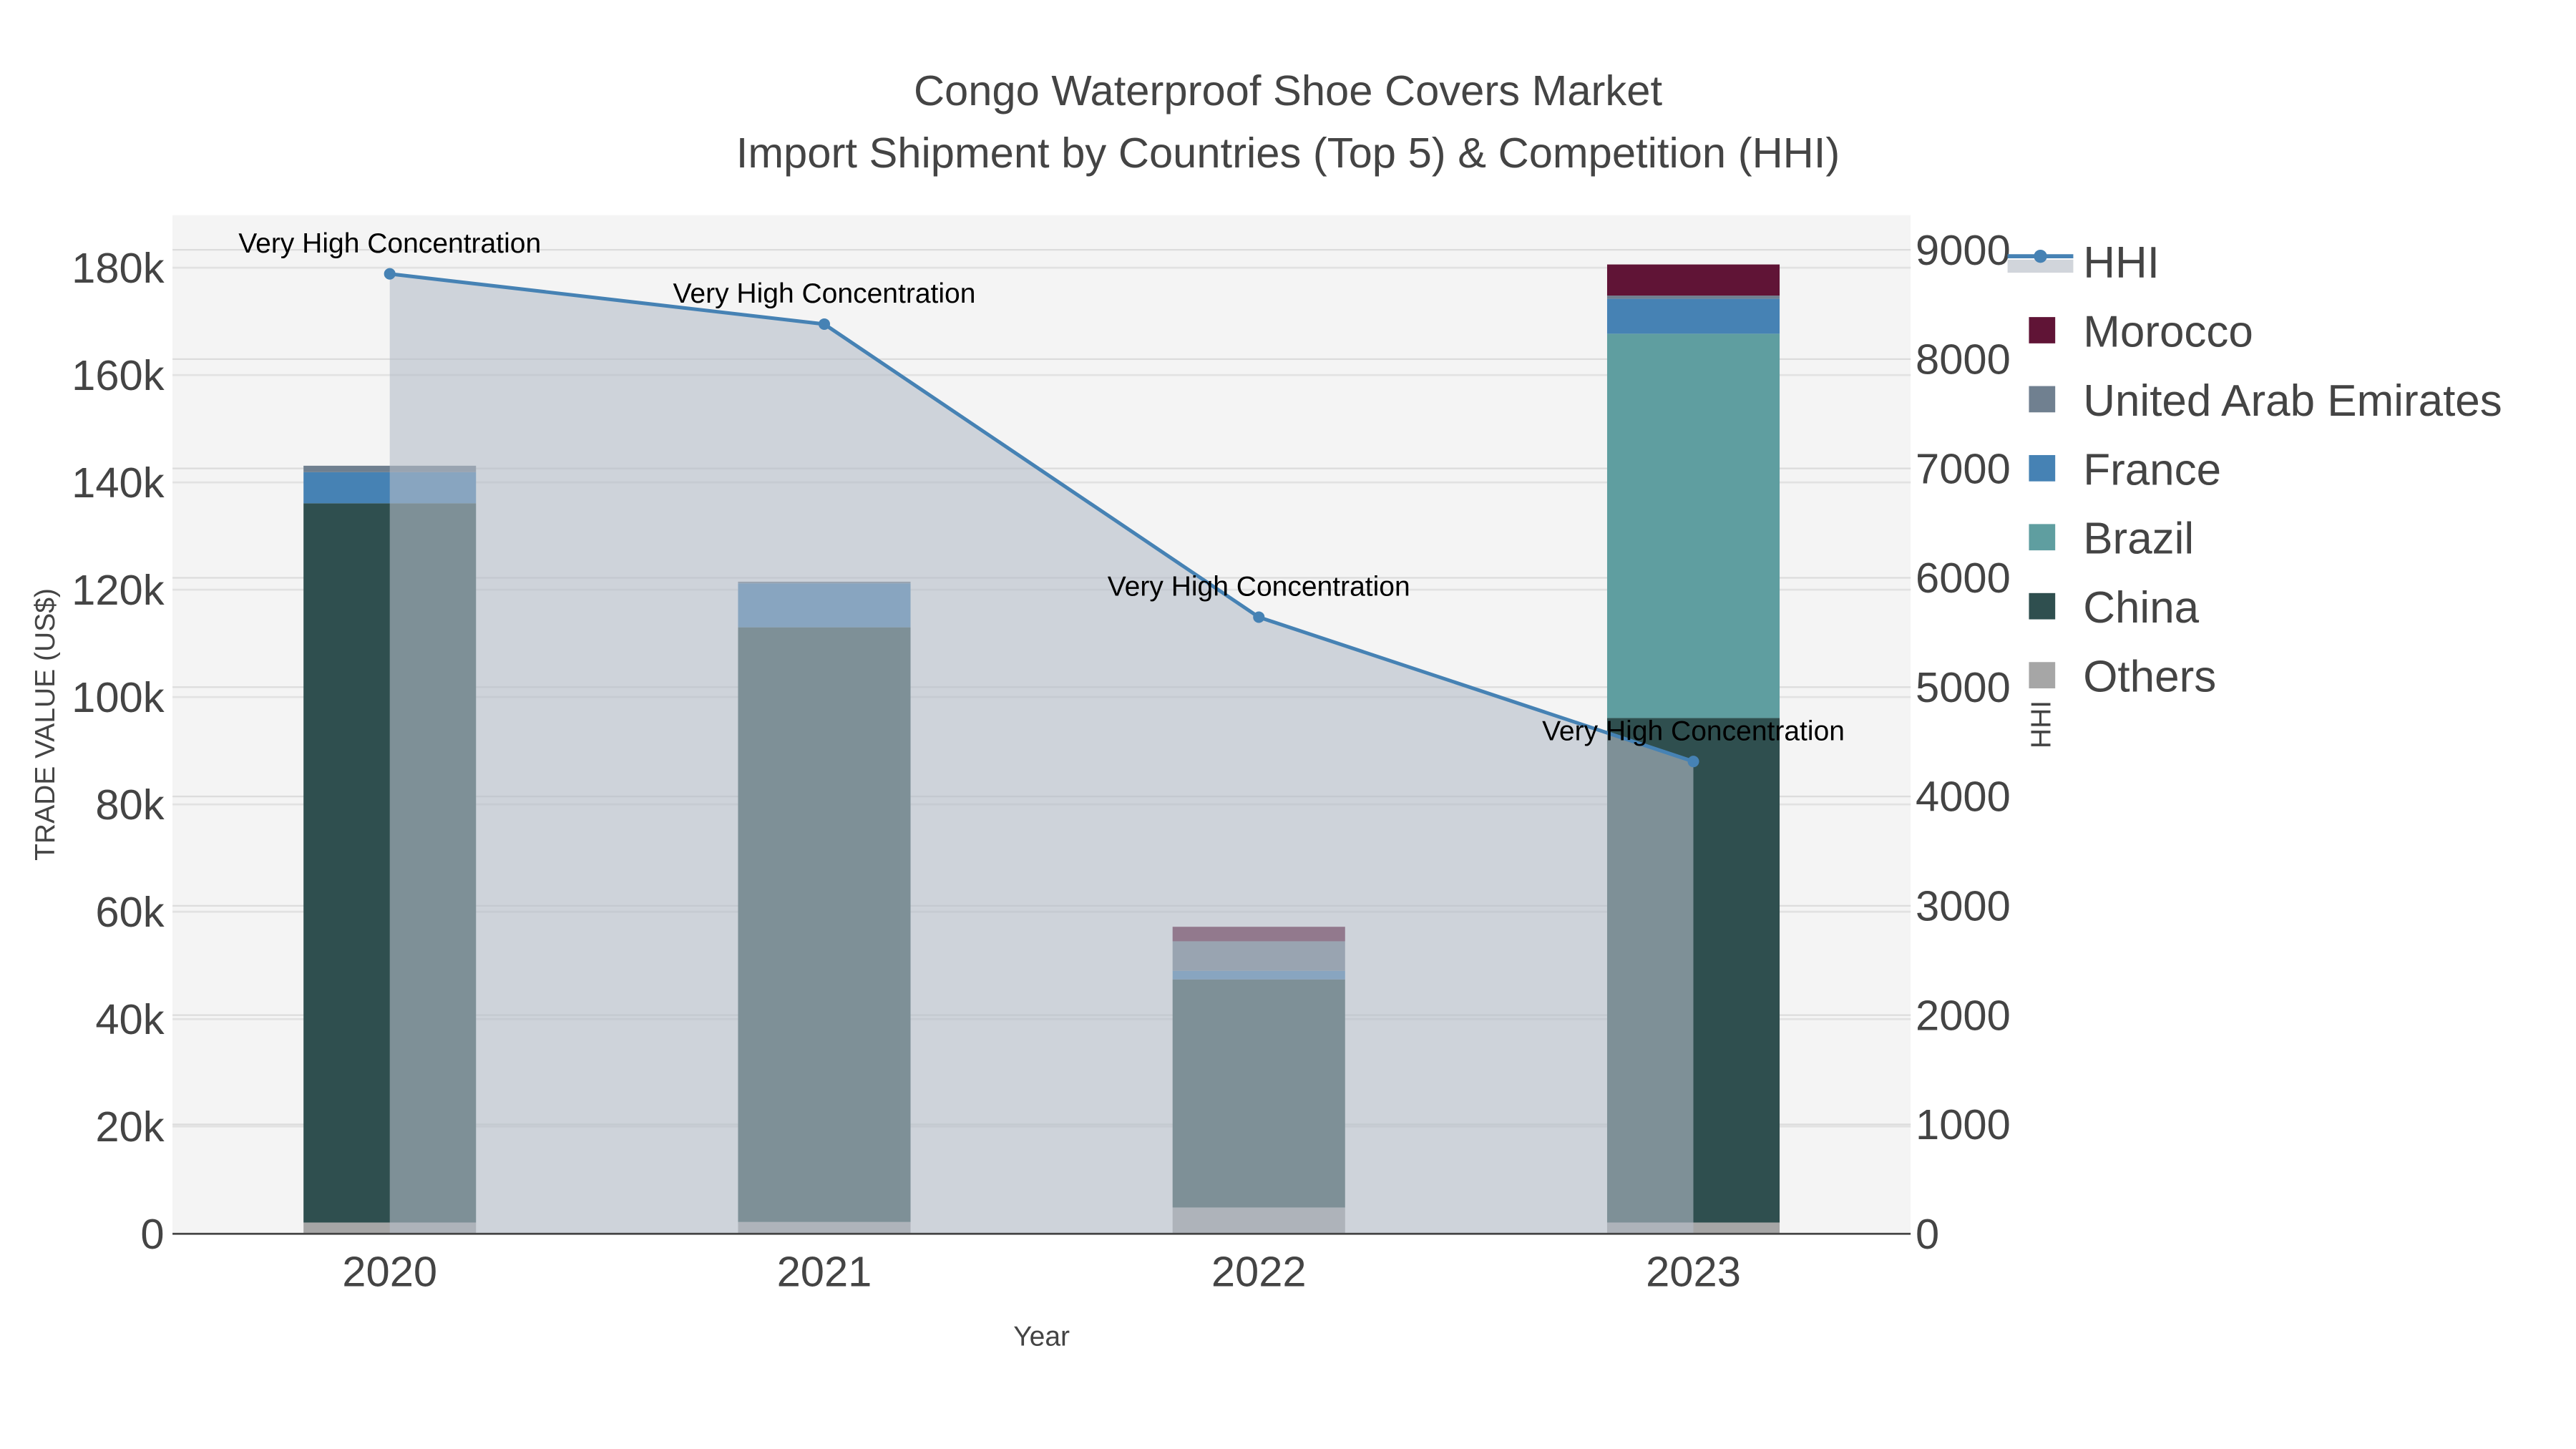 The height and width of the screenshot is (1449, 2576). Describe the element at coordinates (45, 724) in the screenshot. I see `y-axis-title: TRADE VALUE (US$)` at that location.